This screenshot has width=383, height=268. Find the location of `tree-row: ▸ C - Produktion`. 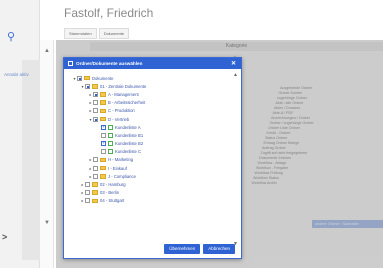

tree-row: ▸ C - Produktion is located at coordinates (154, 111).